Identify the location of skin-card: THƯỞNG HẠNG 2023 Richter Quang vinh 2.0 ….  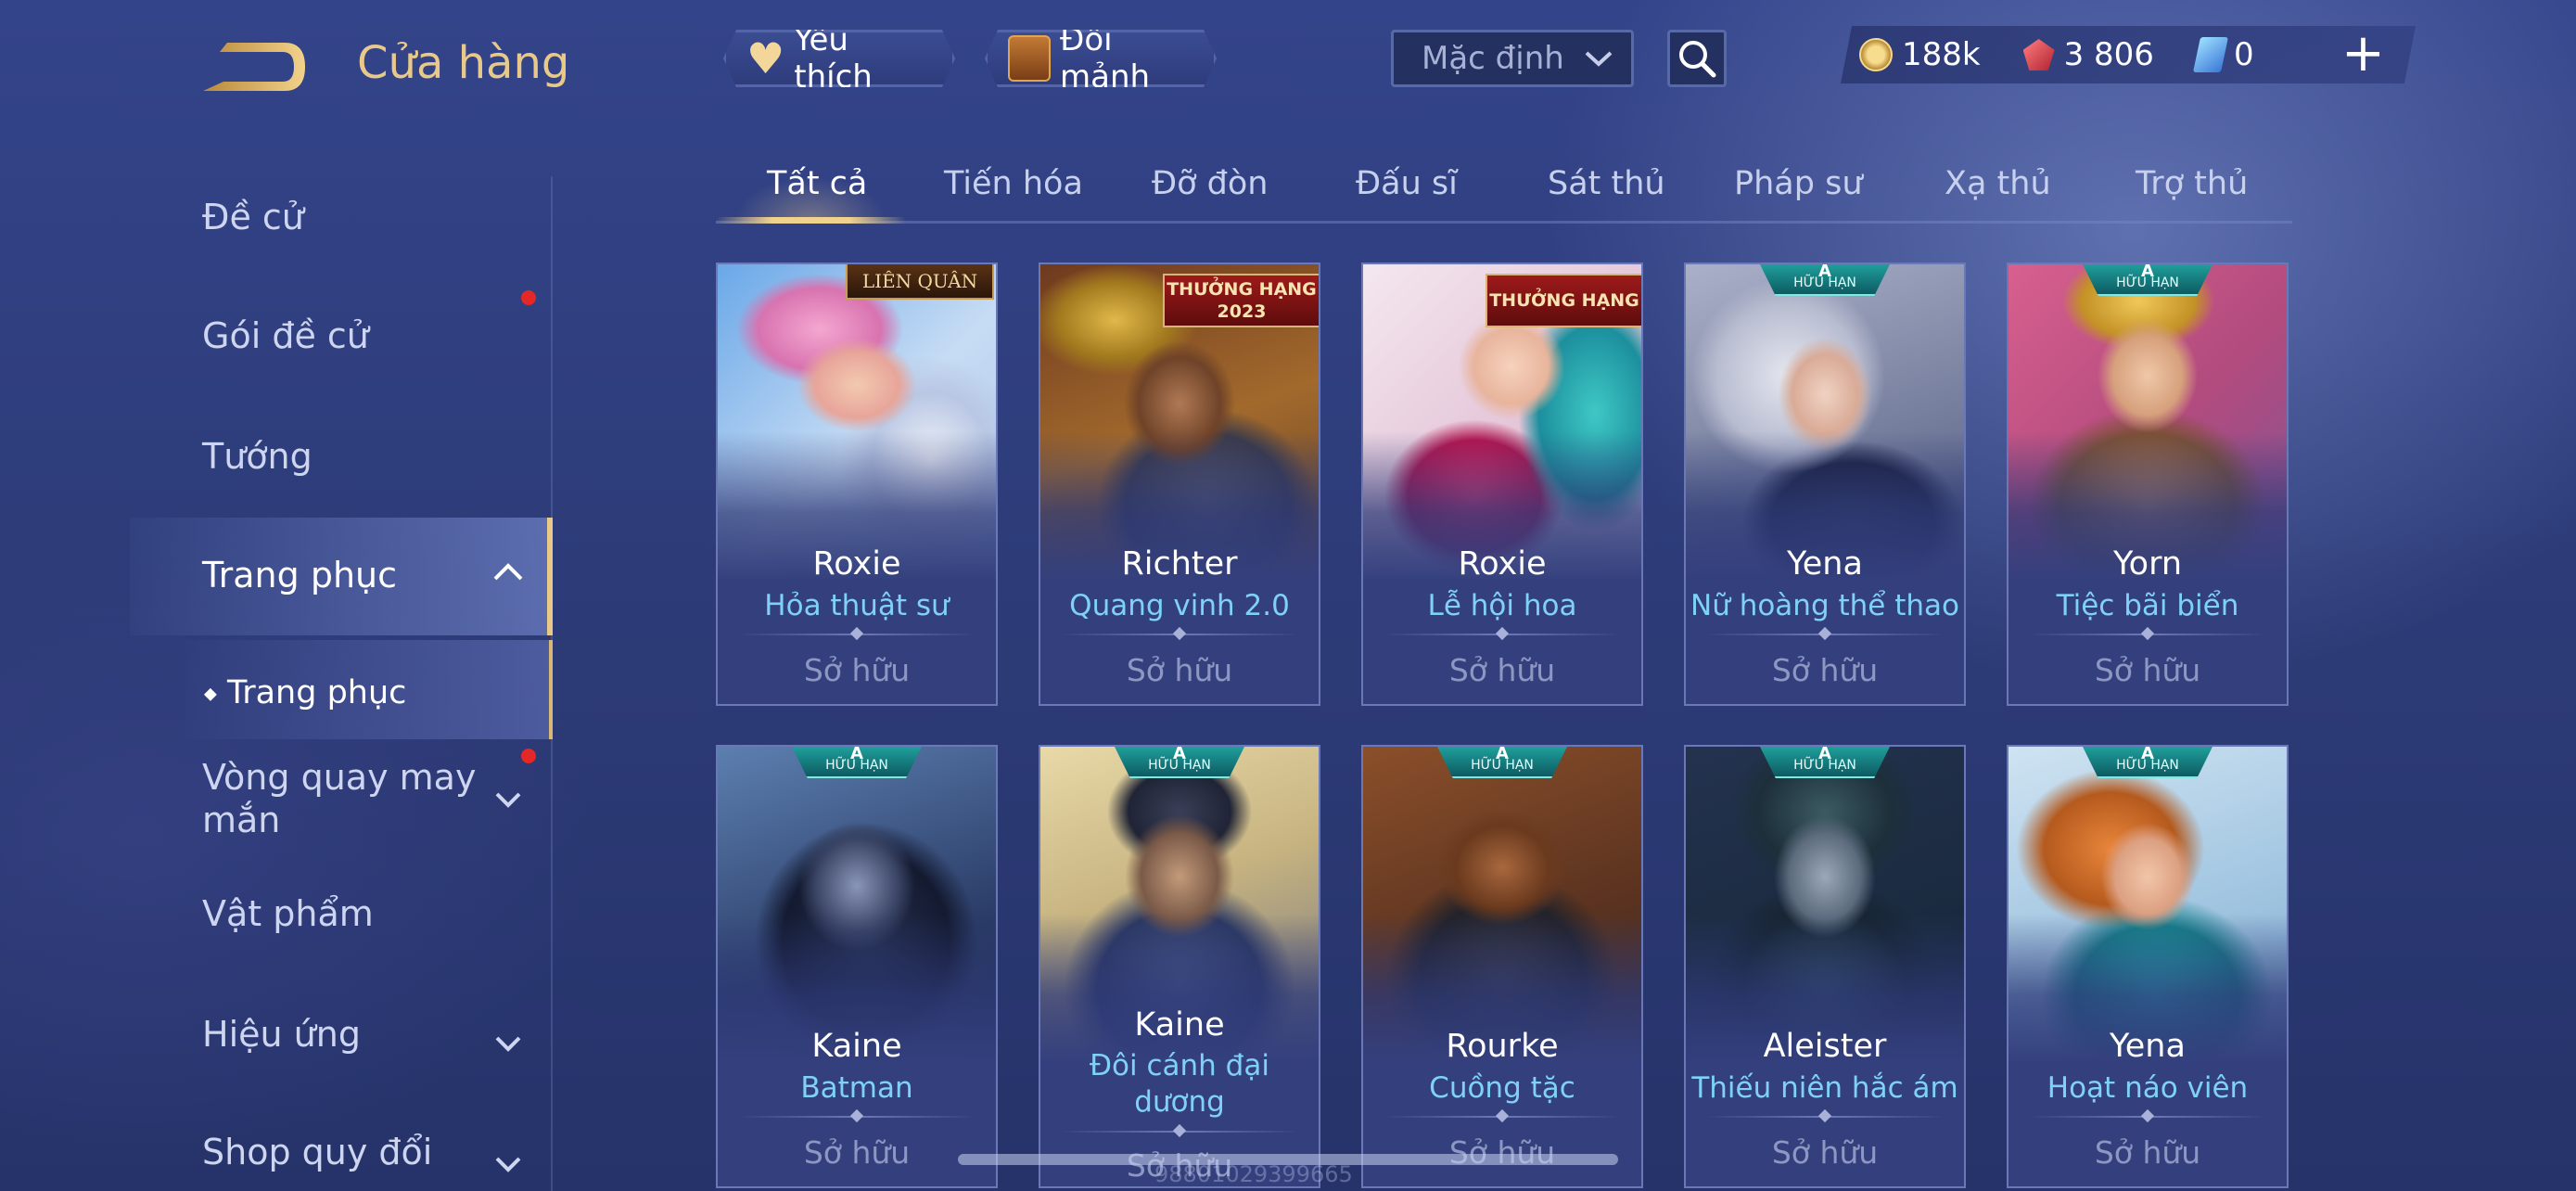
(1179, 484).